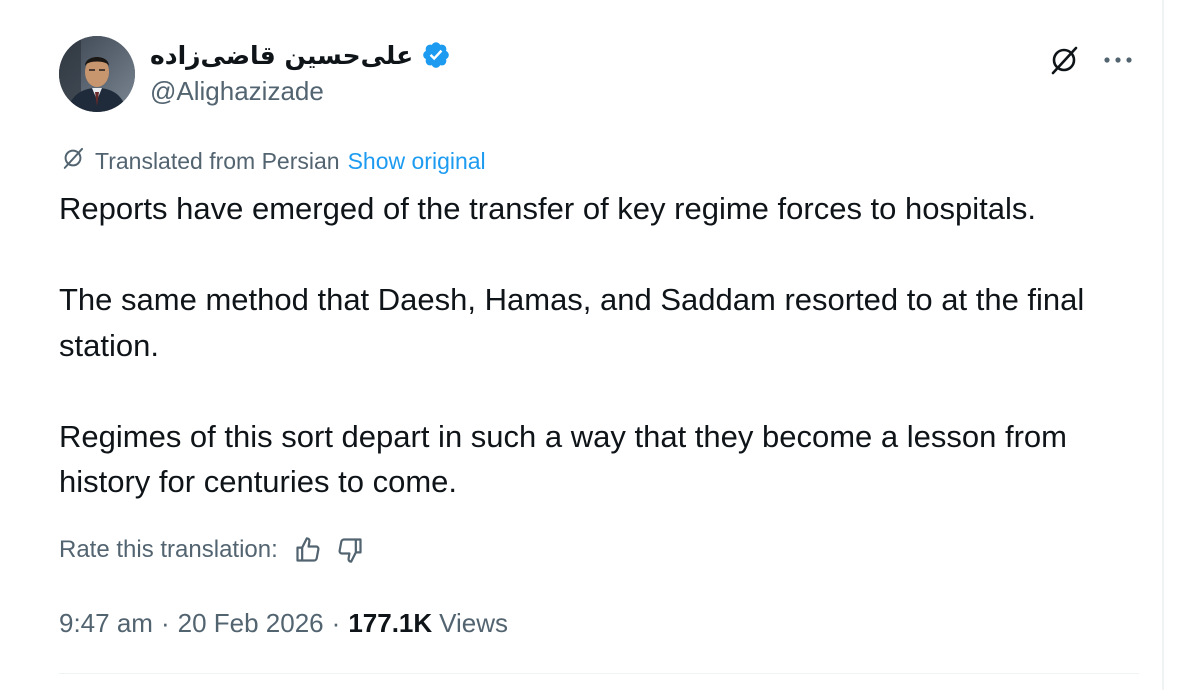 The width and height of the screenshot is (1199, 690). What do you see at coordinates (217, 160) in the screenshot?
I see `translated-from-label: Translated from Persian` at bounding box center [217, 160].